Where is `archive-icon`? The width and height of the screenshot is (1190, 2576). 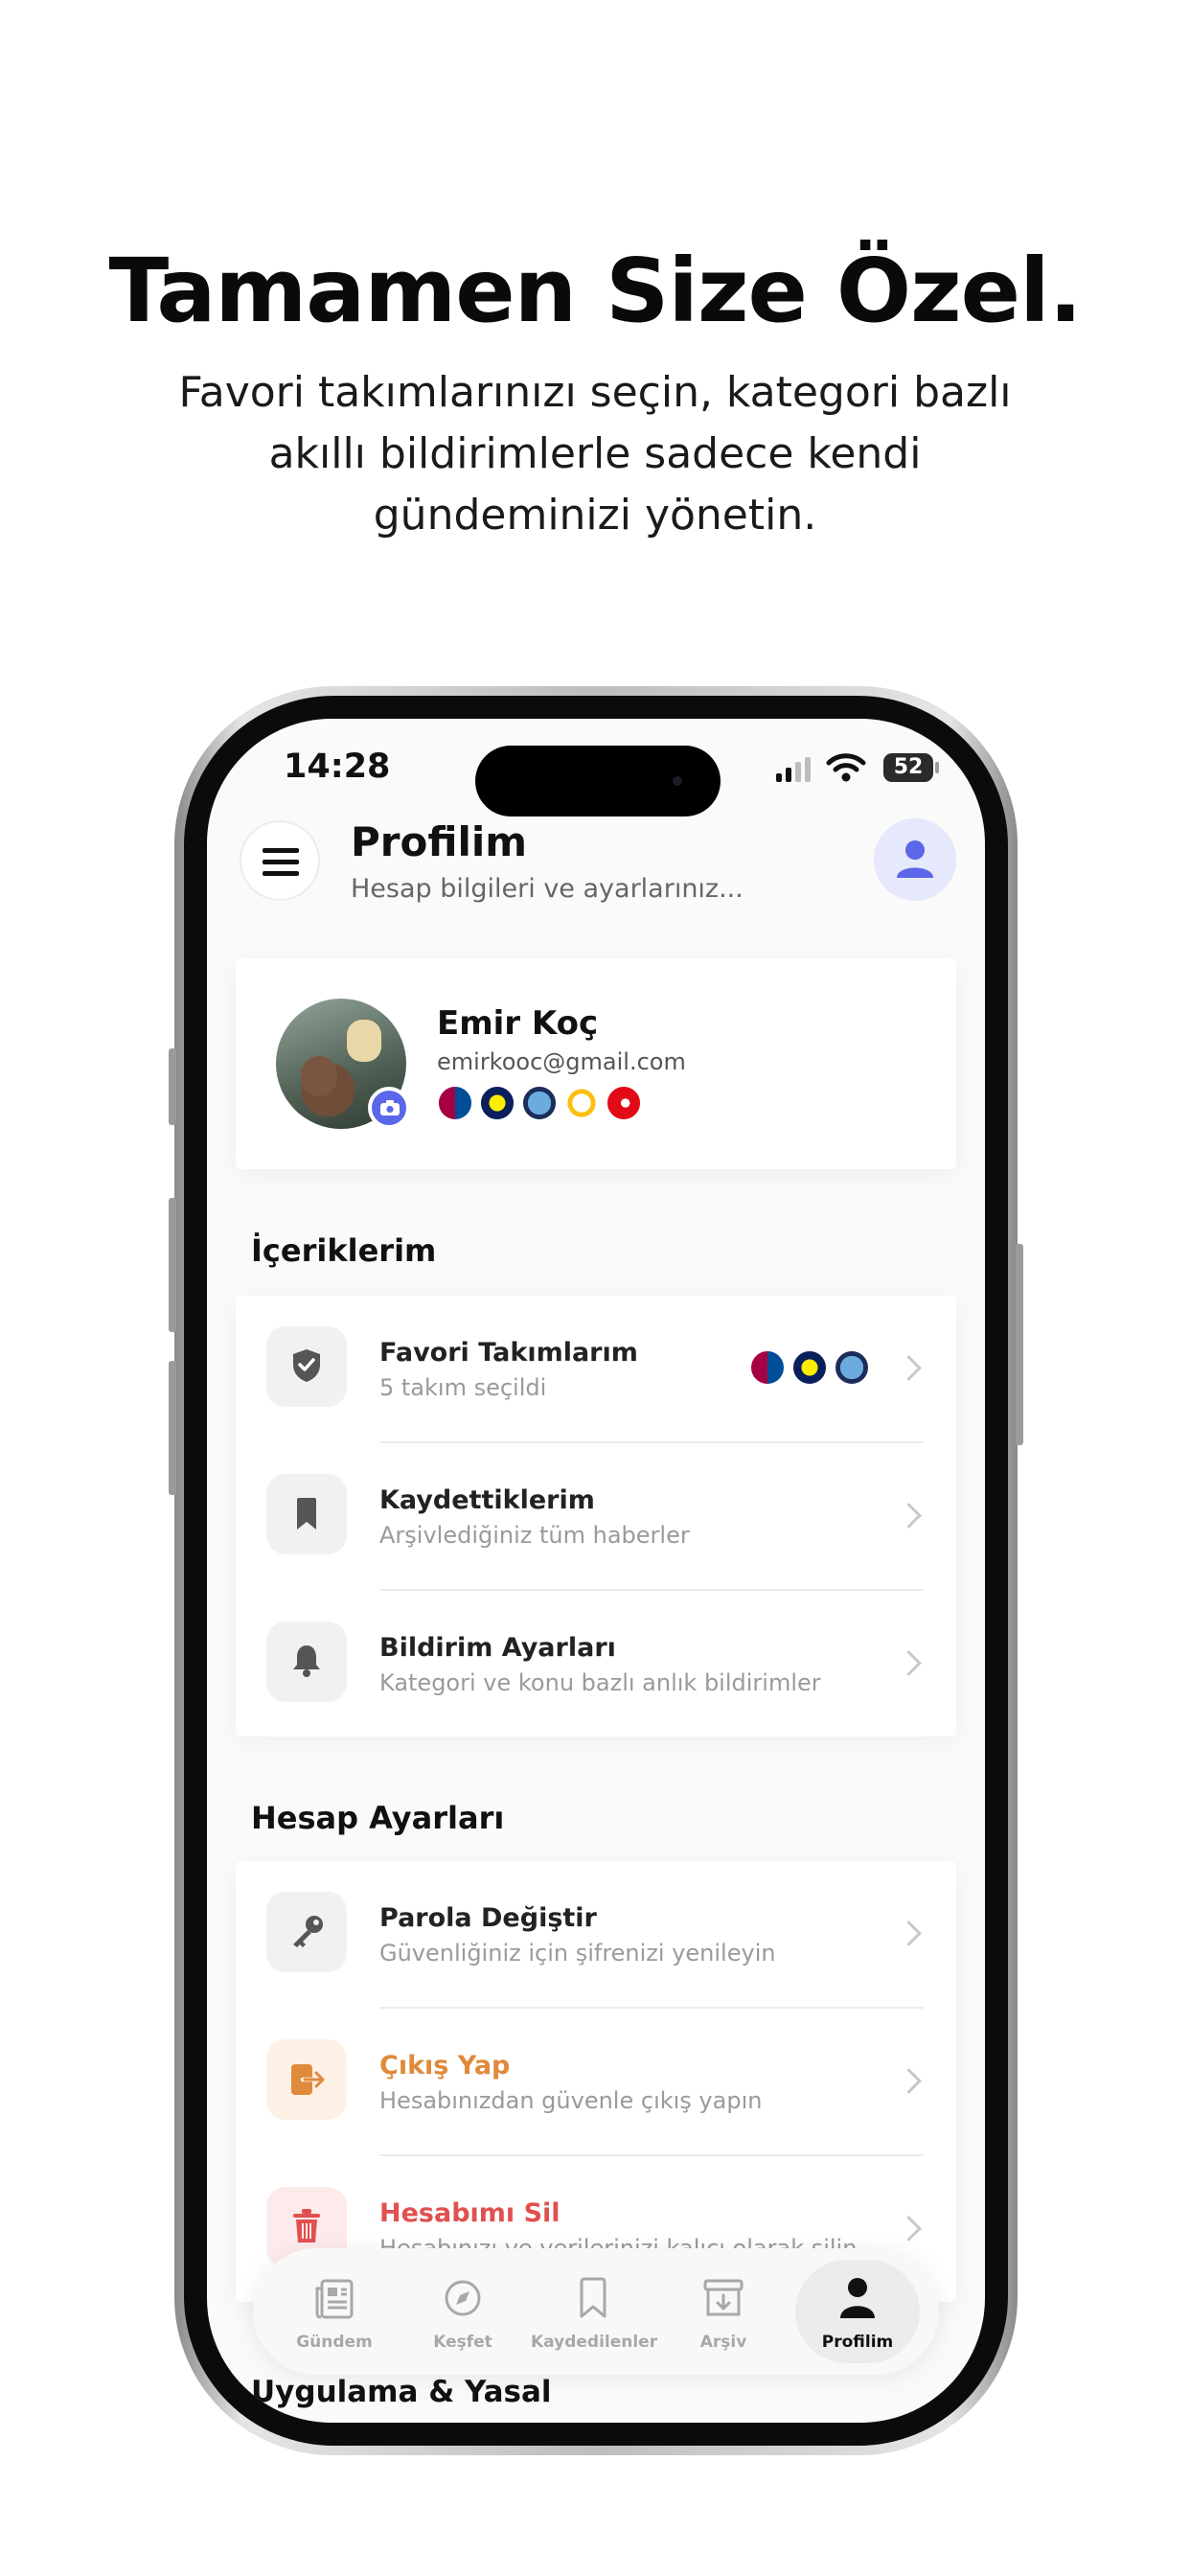 archive-icon is located at coordinates (724, 2297).